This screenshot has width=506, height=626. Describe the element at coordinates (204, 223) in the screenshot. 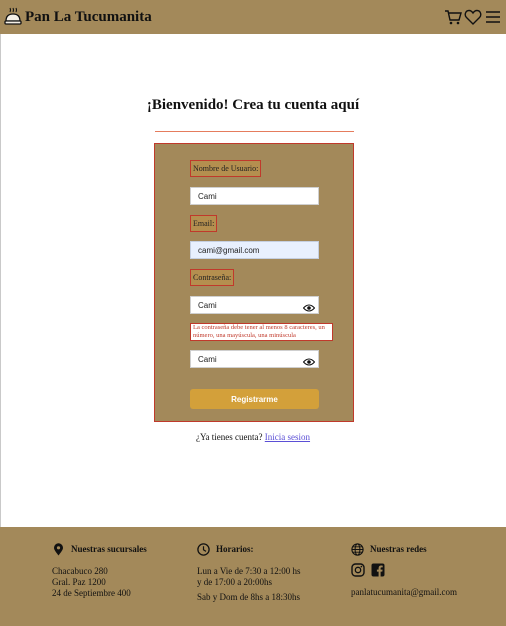

I see `email-label: Email:` at that location.